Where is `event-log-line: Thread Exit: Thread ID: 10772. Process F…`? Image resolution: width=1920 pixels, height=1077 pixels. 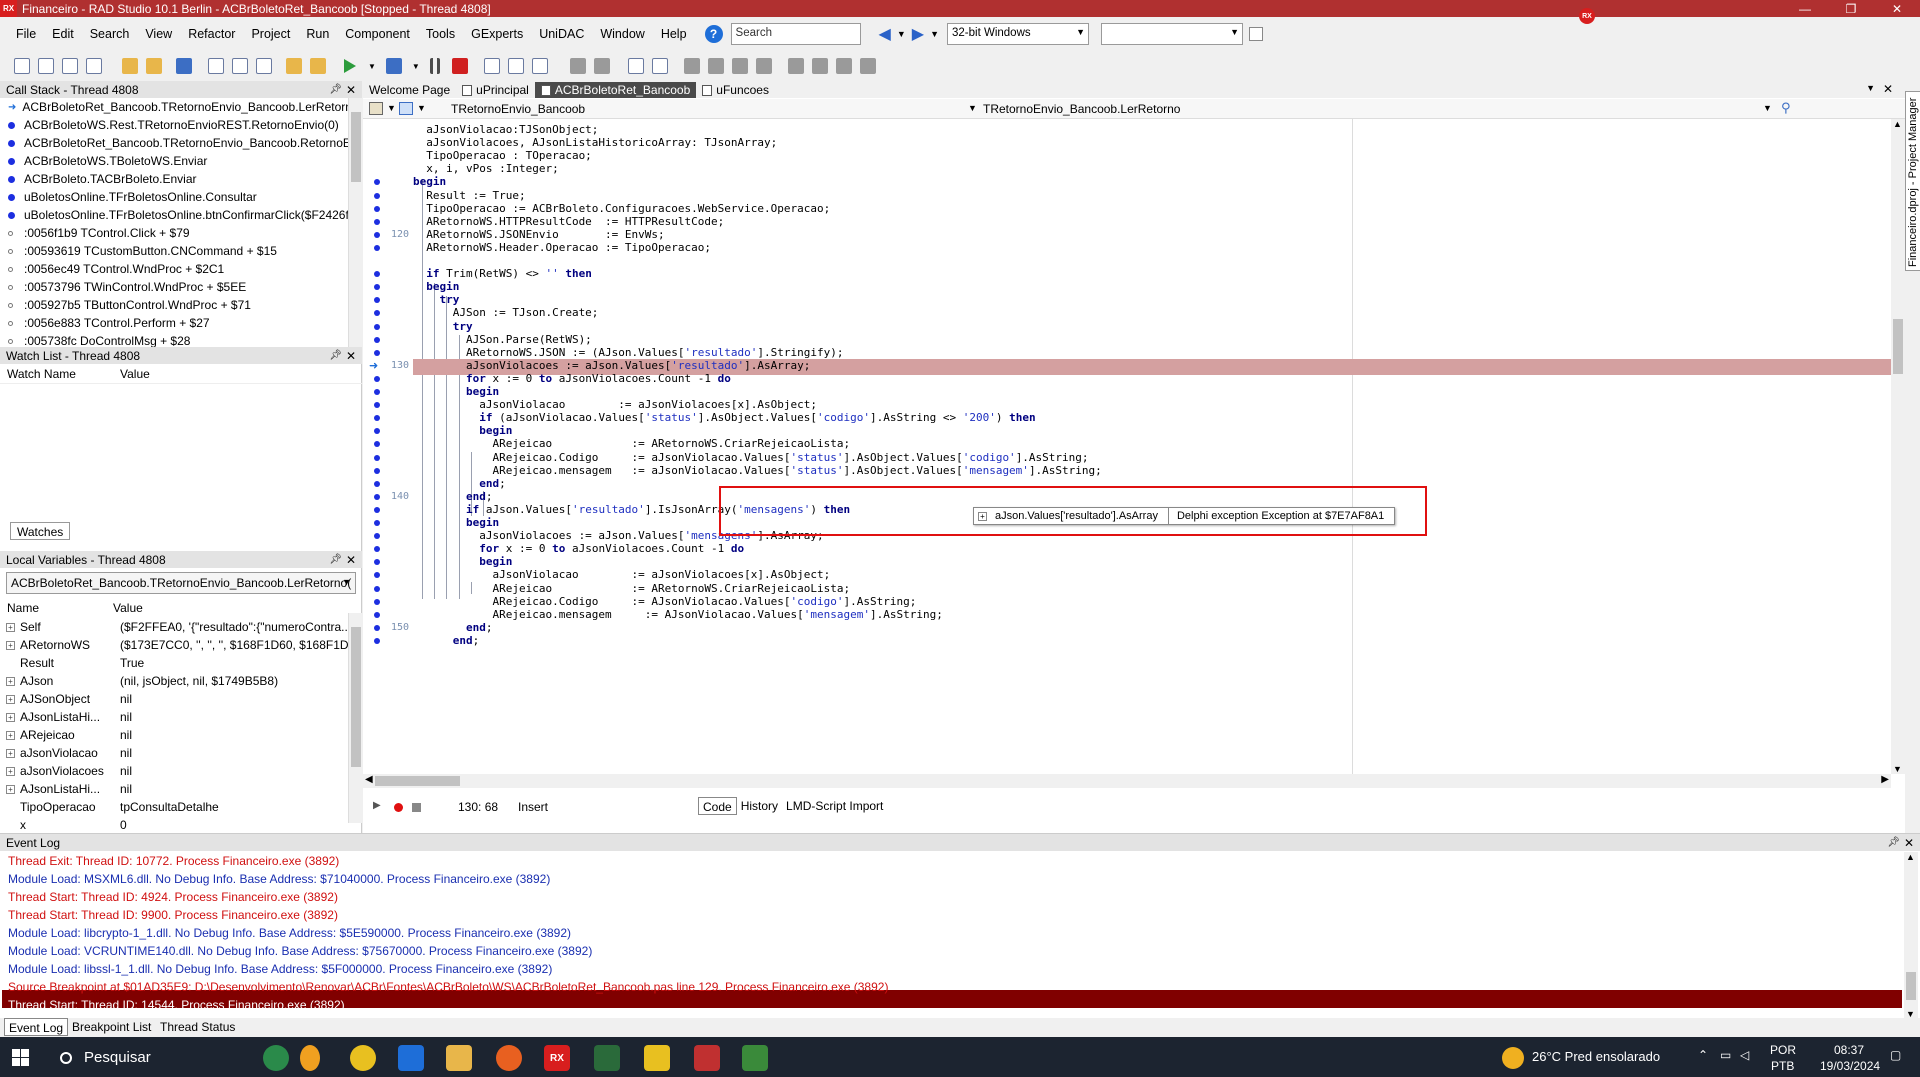 event-log-line: Thread Exit: Thread ID: 10772. Process F… is located at coordinates (173, 863).